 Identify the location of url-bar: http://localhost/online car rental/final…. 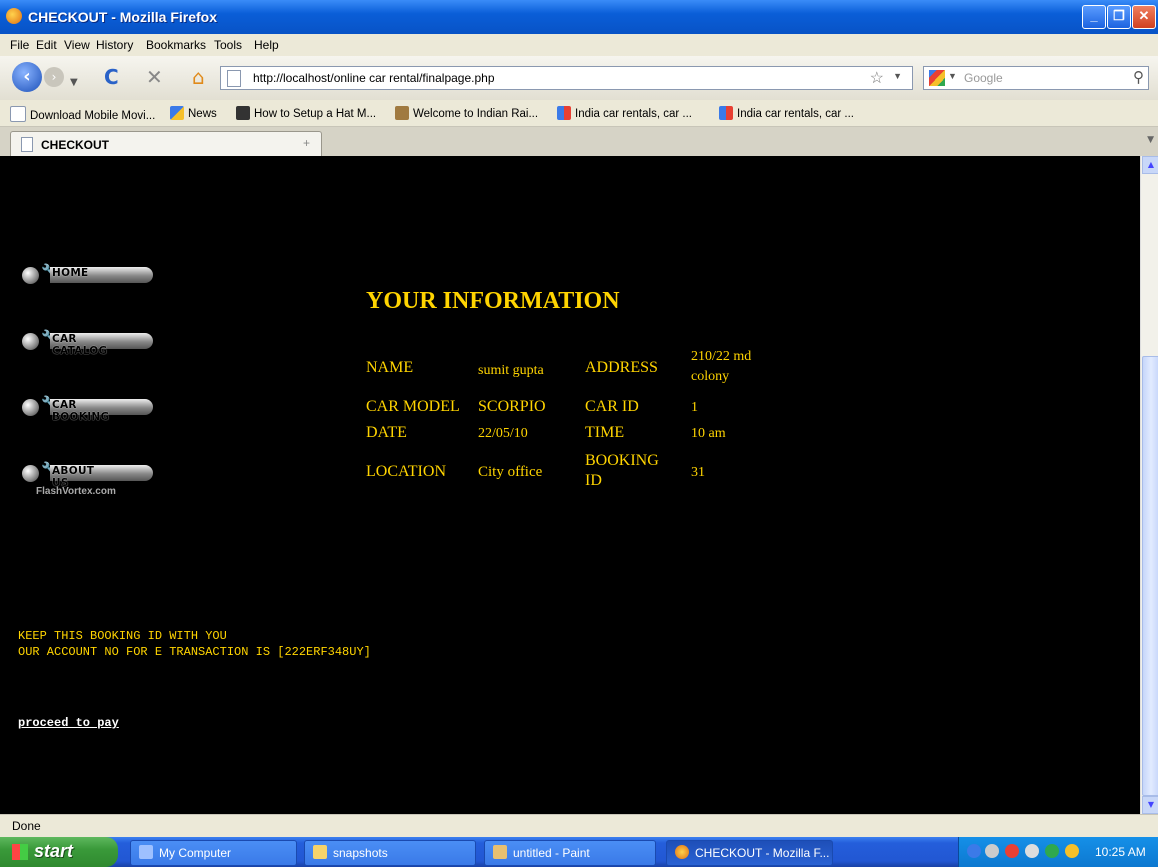
(566, 78).